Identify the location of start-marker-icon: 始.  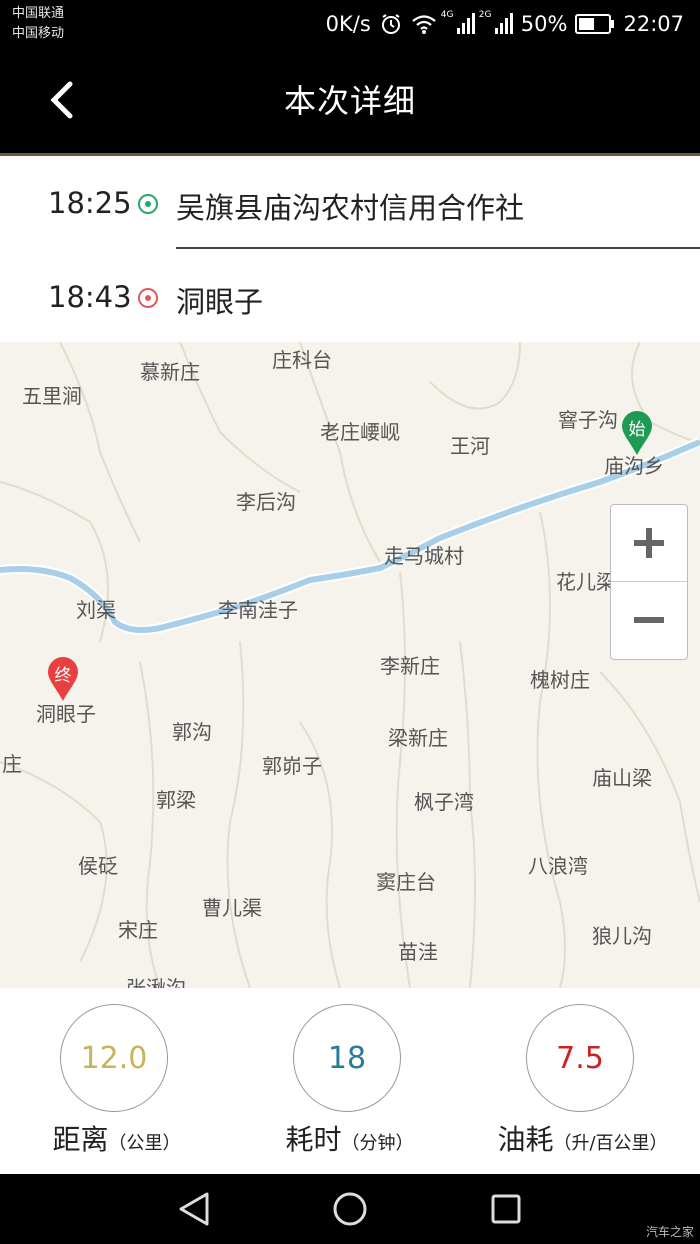
(637, 433).